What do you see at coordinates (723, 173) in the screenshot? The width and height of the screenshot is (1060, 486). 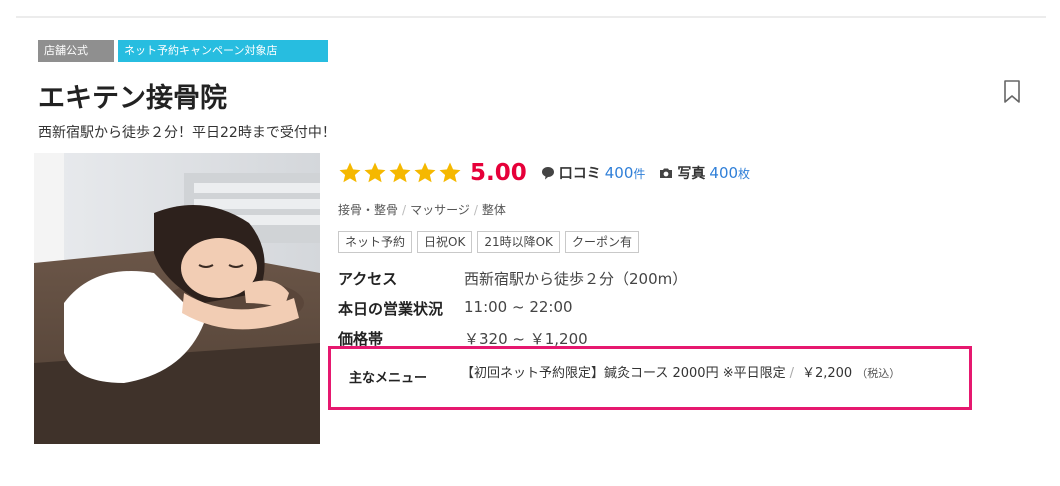 I see `photos-count: 400` at bounding box center [723, 173].